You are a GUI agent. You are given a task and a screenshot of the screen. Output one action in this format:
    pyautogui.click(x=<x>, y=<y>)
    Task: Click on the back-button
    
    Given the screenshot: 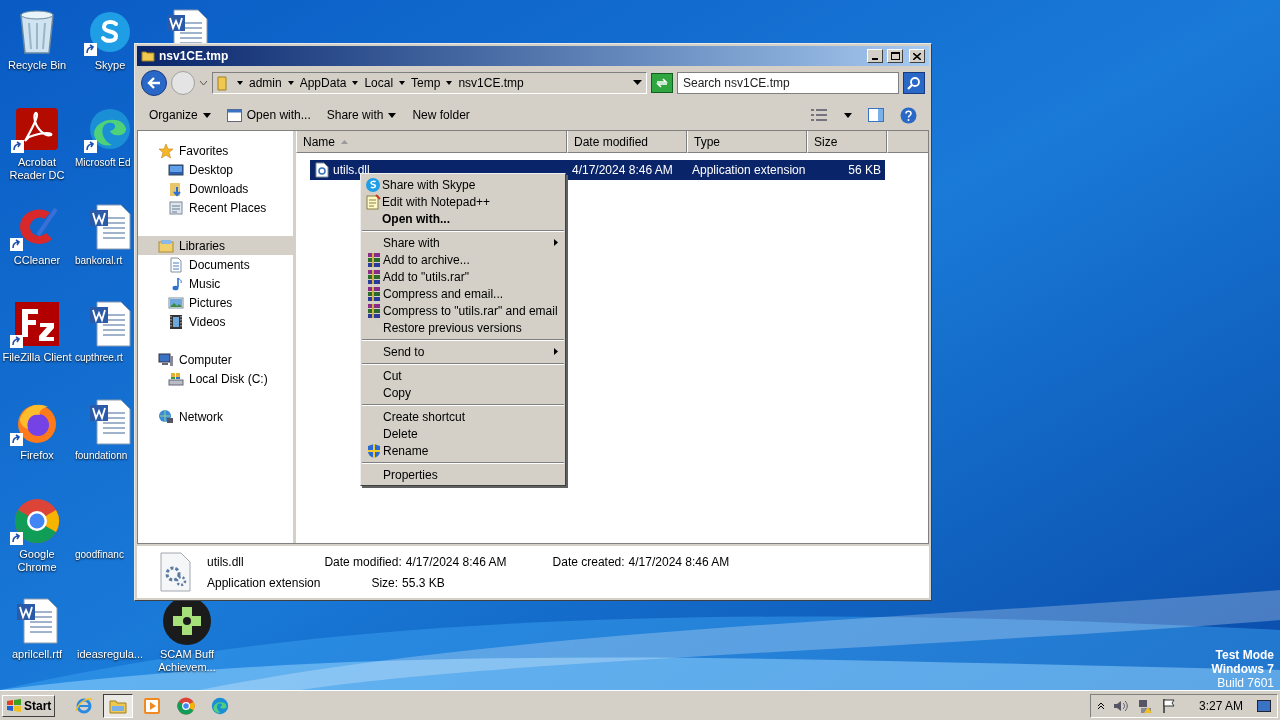 What is the action you would take?
    pyautogui.click(x=154, y=83)
    